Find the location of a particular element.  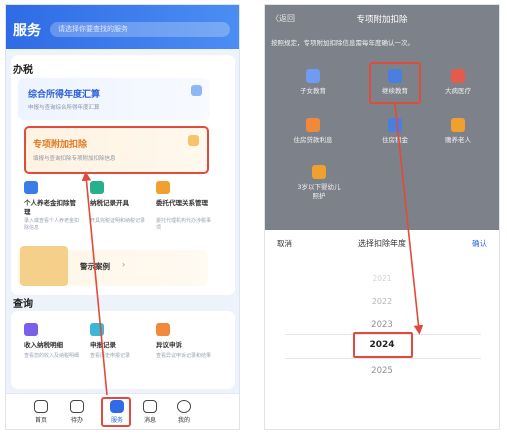

warning-illustration-icon is located at coordinates (44, 266).